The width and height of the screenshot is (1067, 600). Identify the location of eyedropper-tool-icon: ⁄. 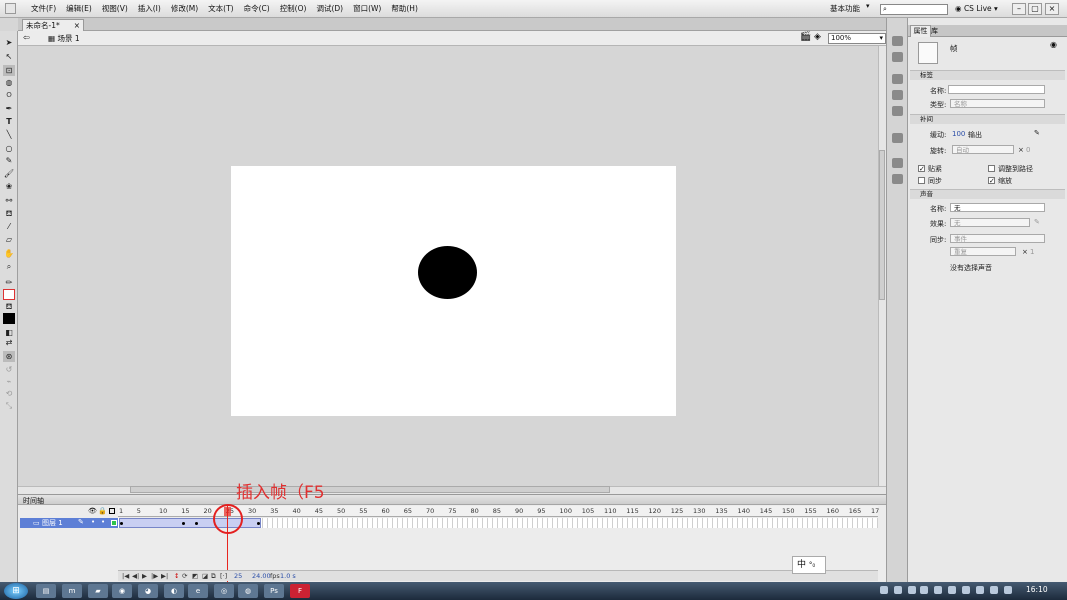
(9, 226).